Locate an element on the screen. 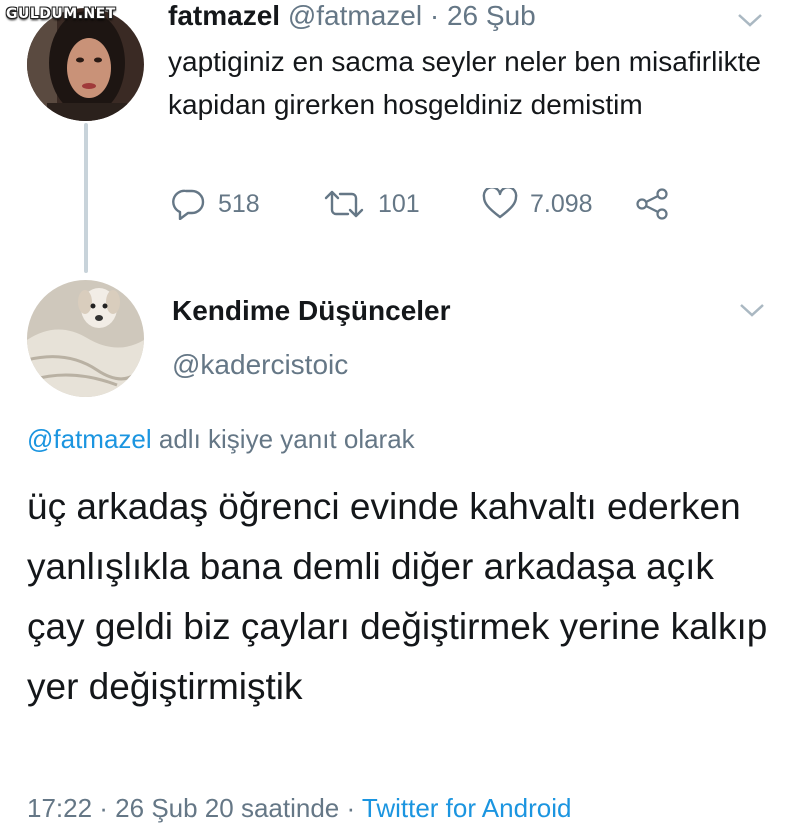  reply-context: @fatmazel adlı kişiye yanıt olarak is located at coordinates (221, 439).